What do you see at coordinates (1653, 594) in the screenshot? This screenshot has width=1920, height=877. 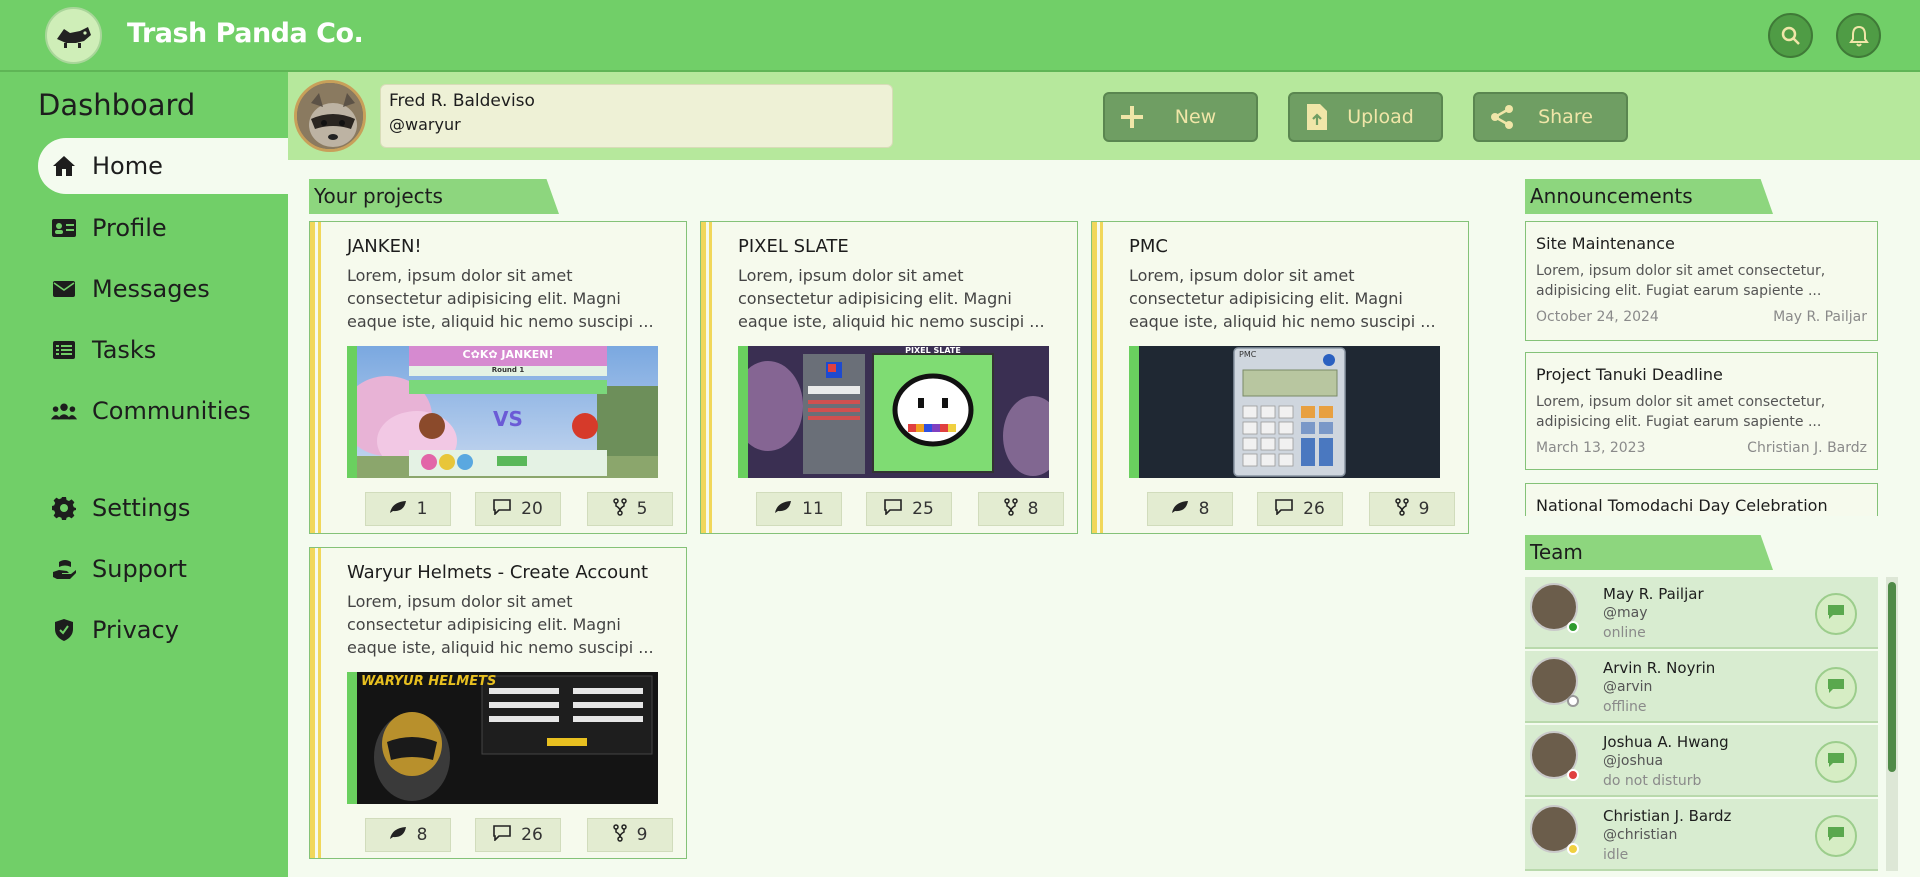 I see `member-name: May R. Pailjar` at bounding box center [1653, 594].